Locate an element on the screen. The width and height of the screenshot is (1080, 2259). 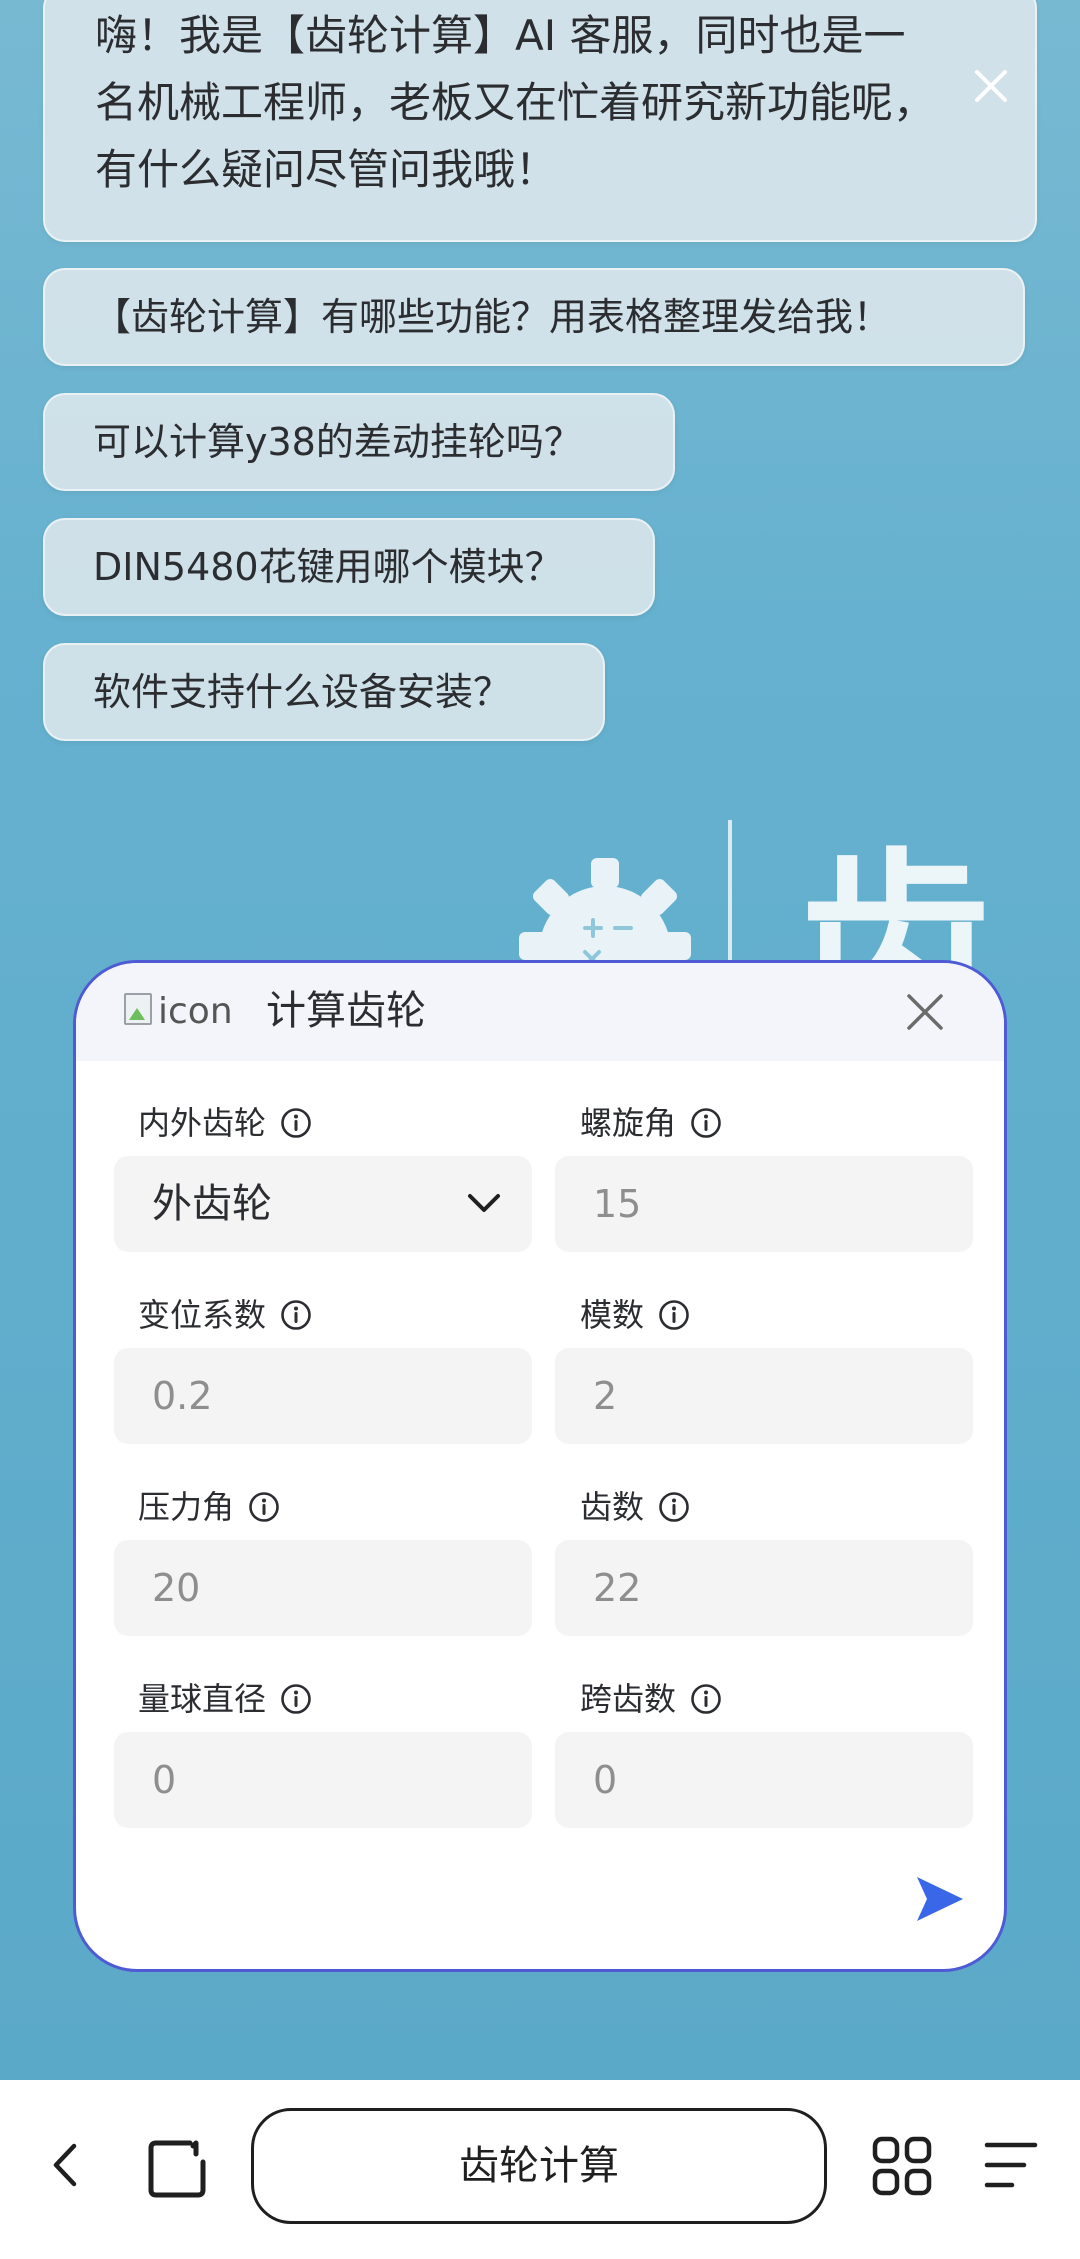
span-teeth-label: 跨齿数 is located at coordinates (651, 1699).